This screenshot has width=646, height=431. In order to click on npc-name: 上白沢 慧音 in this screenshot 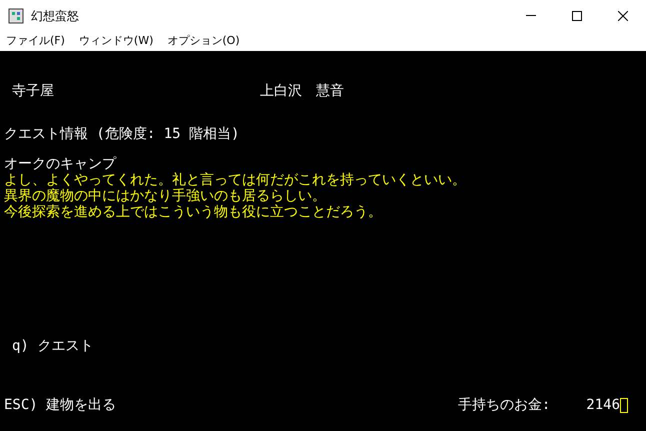, I will do `click(302, 91)`.